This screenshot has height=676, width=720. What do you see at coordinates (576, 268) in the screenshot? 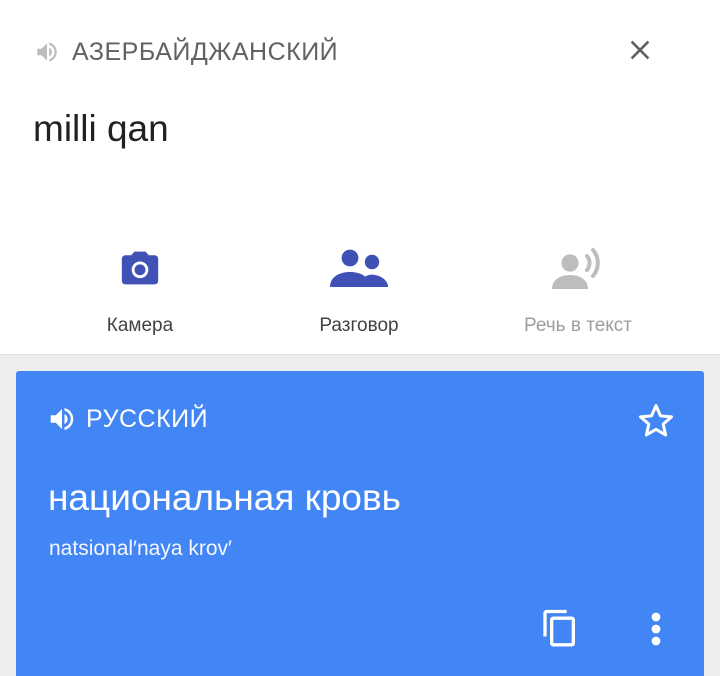
I see `speech-to-text-icon` at bounding box center [576, 268].